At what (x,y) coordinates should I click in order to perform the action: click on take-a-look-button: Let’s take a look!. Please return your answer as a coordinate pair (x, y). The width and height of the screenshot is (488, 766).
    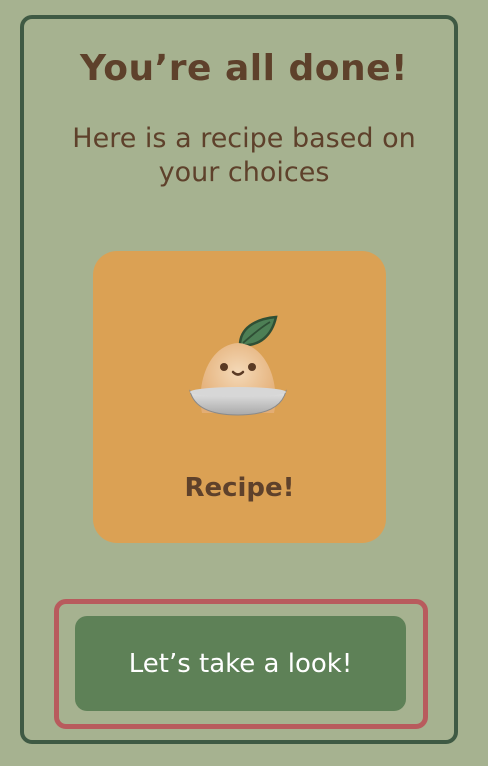
    Looking at the image, I should click on (240, 663).